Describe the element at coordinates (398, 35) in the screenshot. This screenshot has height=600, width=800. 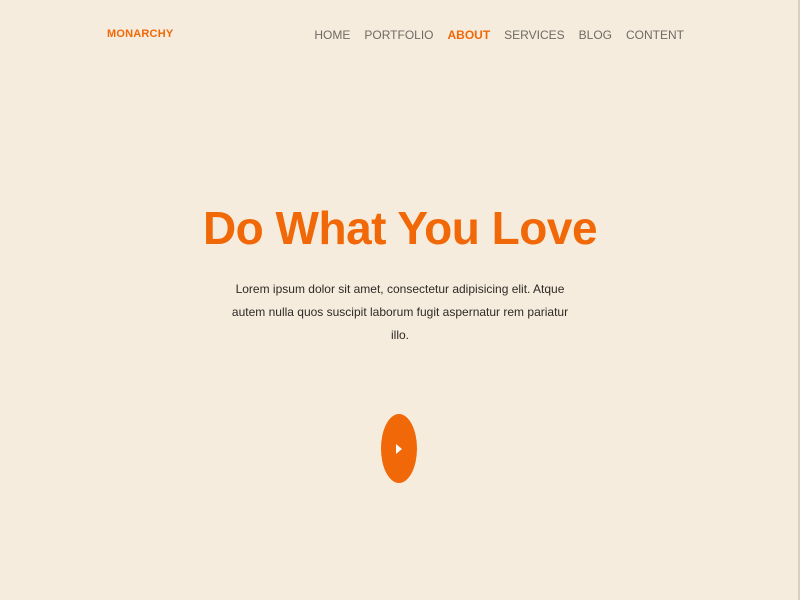
I see `nav-item-portfolio: PORTFOLIO` at that location.